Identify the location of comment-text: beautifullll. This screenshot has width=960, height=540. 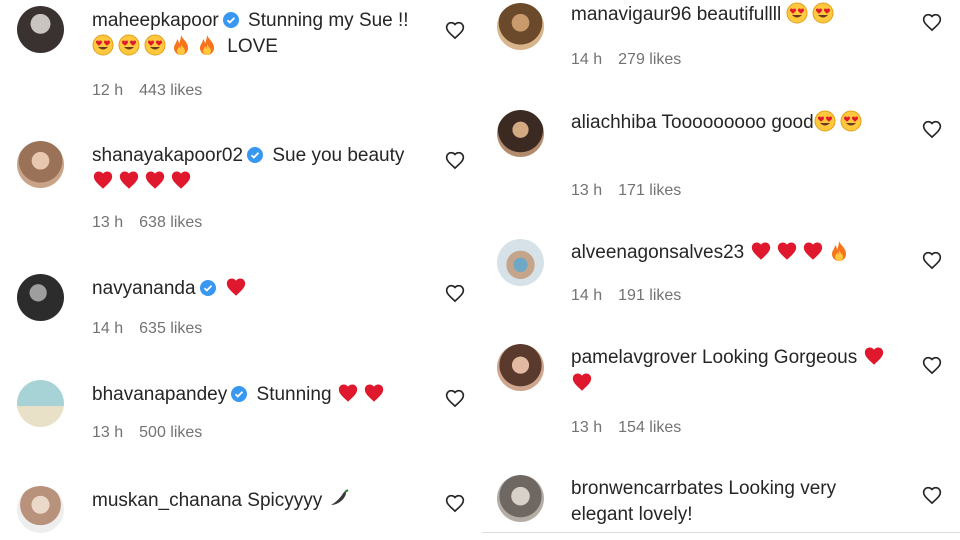
(739, 14).